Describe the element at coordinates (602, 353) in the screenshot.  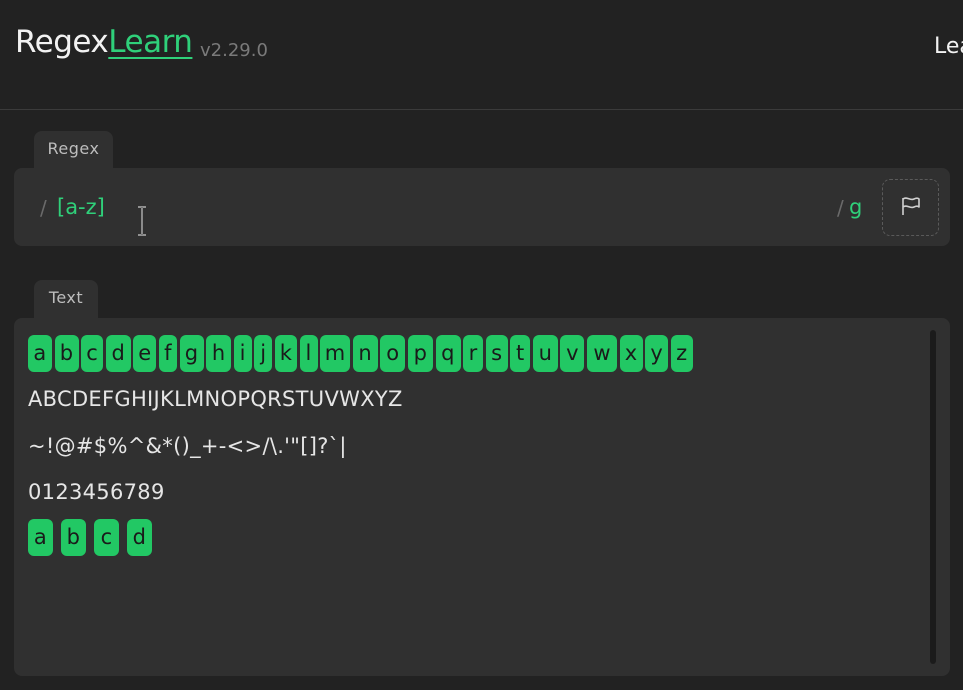
I see `regex-match: w` at that location.